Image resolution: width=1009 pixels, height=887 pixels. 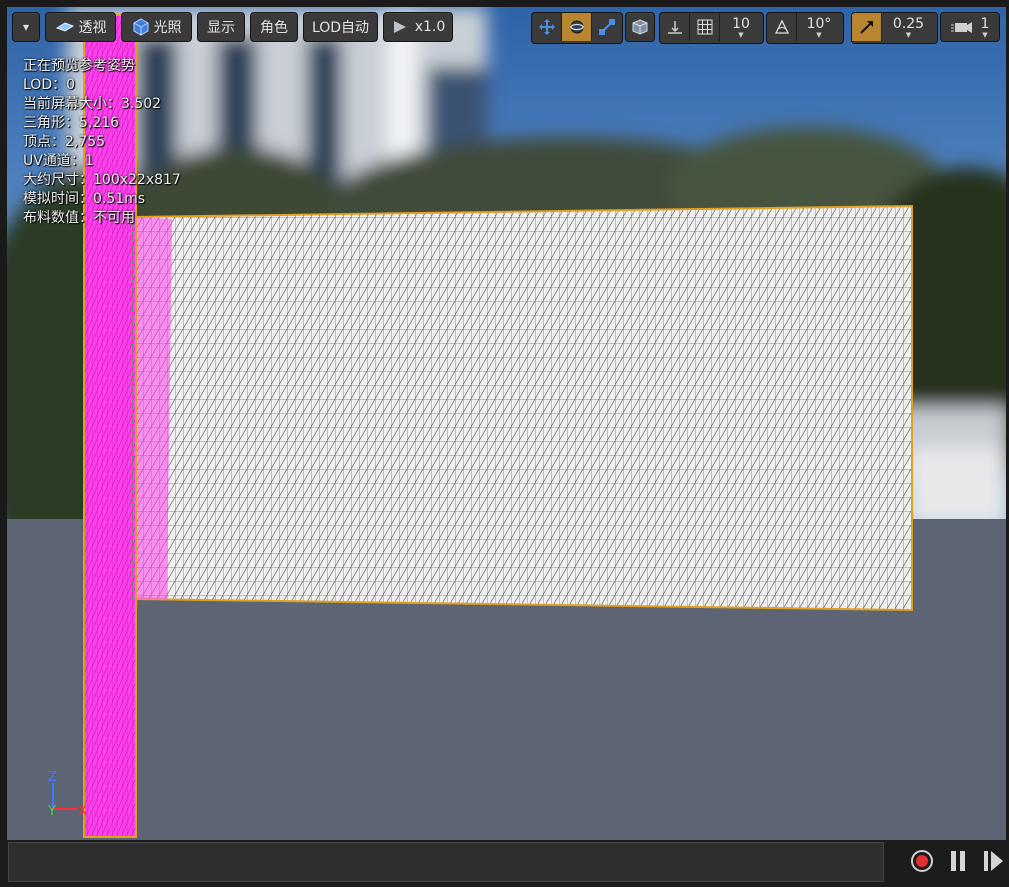 I want to click on axis-z-label: Z, so click(x=52, y=777).